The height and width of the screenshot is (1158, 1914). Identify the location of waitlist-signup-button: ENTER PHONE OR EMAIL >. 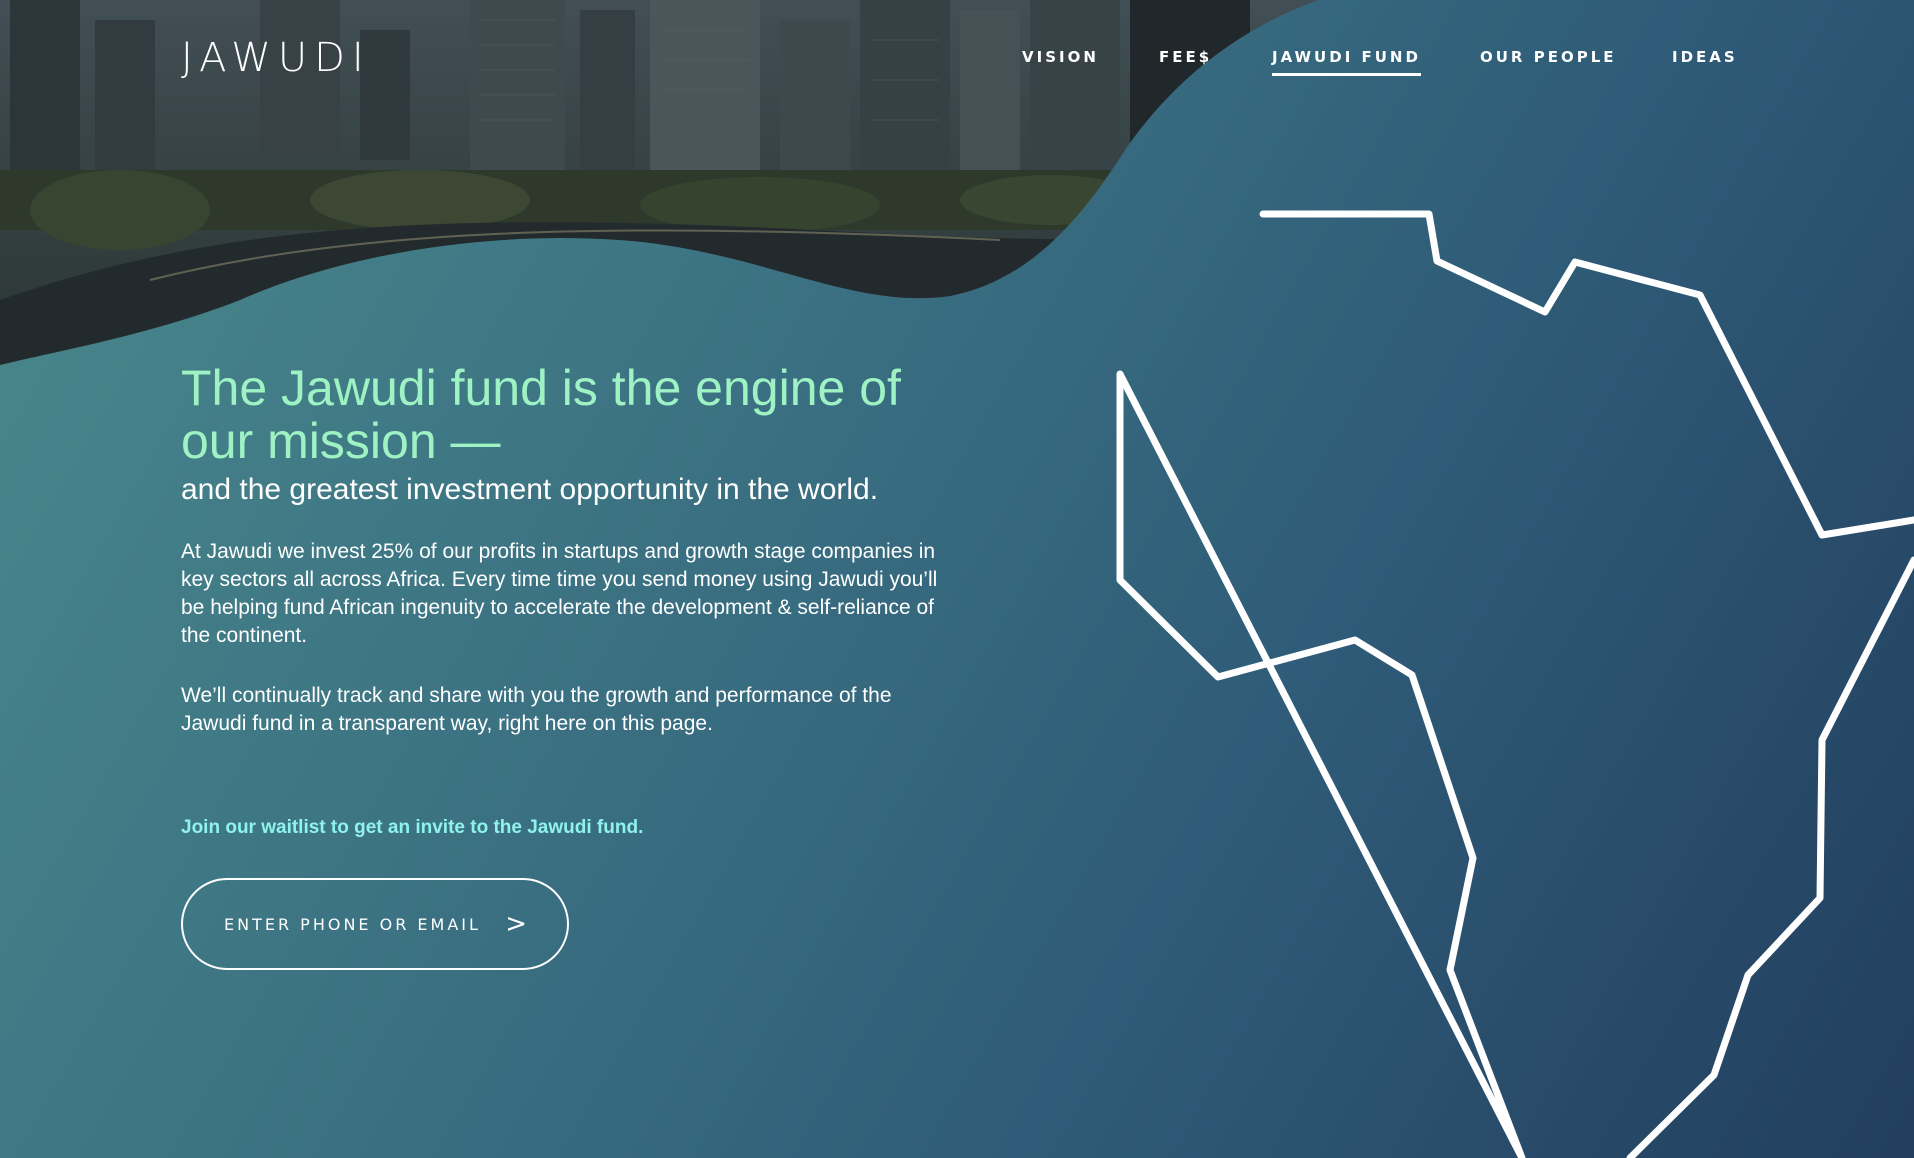
(375, 924).